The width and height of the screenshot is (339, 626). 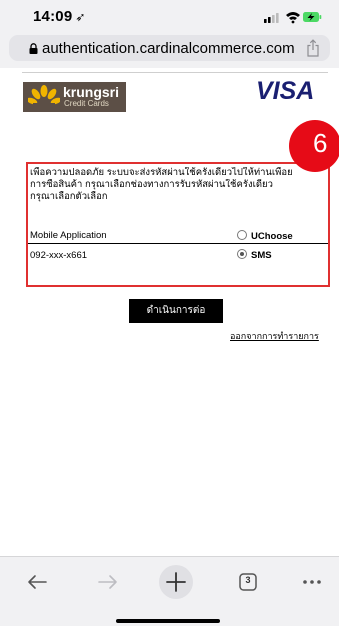 I want to click on status-bar: 14:09 ➶, so click(x=169, y=15).